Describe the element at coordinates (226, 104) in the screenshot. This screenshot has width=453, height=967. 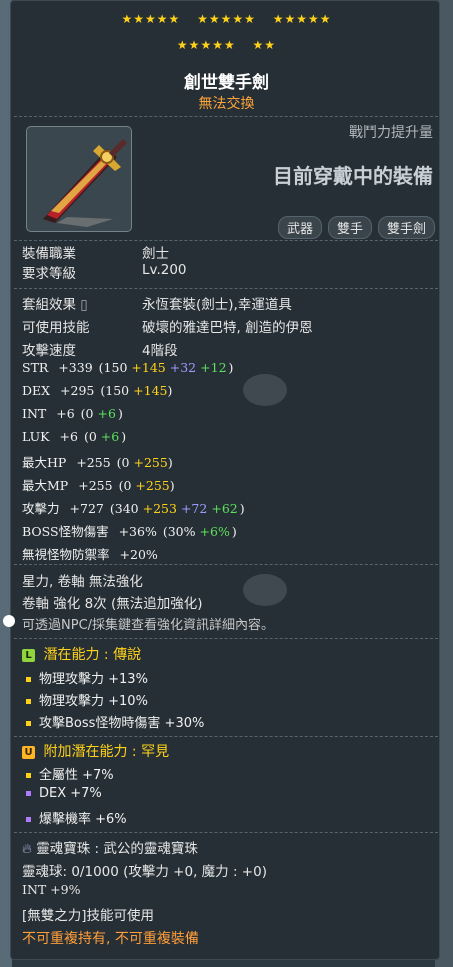
I see `trade-status: 無法交換` at that location.